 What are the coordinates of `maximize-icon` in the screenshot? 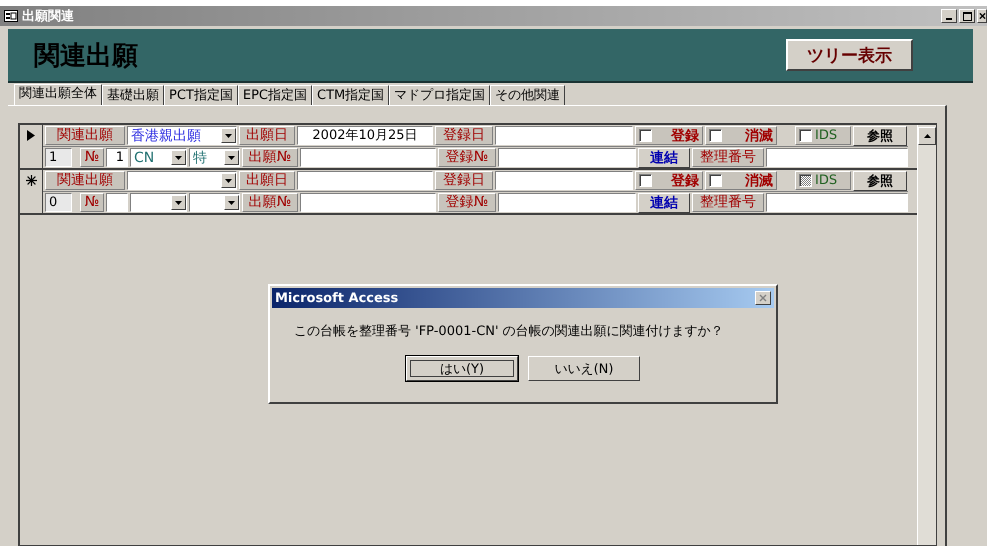 It's located at (967, 16).